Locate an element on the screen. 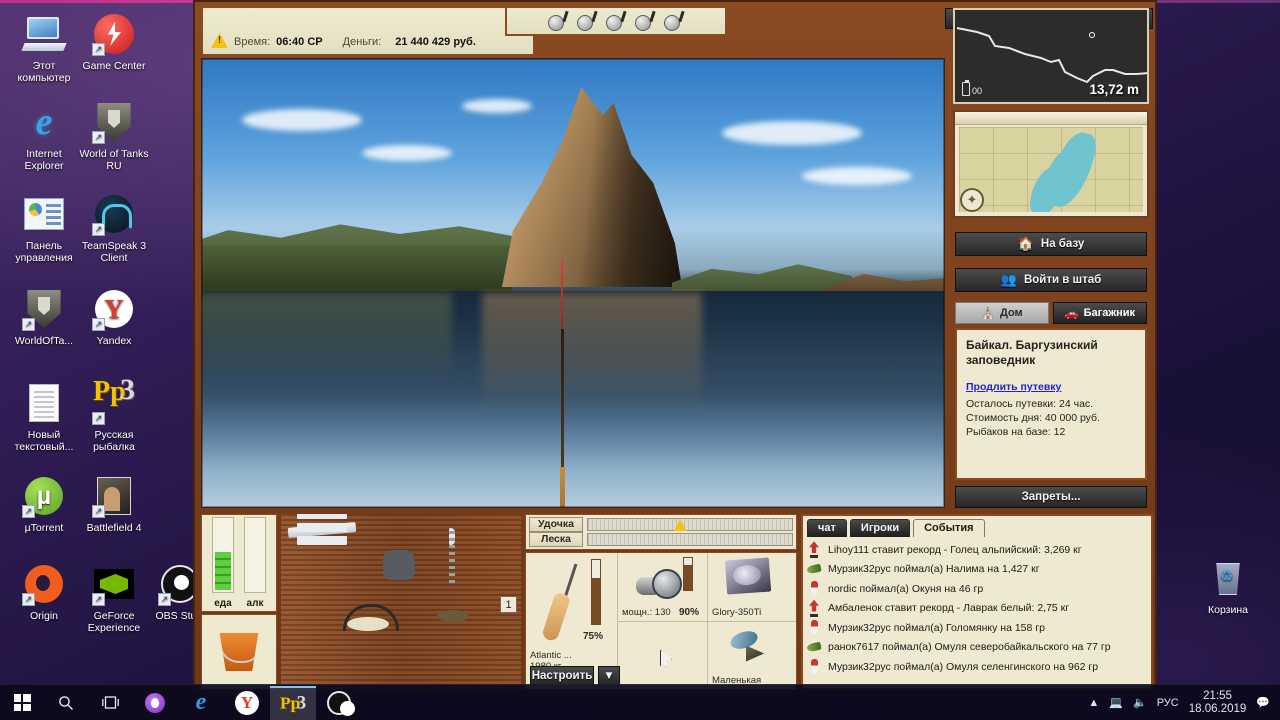 The image size is (1280, 720). desktop-icon-battlefield-4: Battlefield 4 is located at coordinates (114, 504).